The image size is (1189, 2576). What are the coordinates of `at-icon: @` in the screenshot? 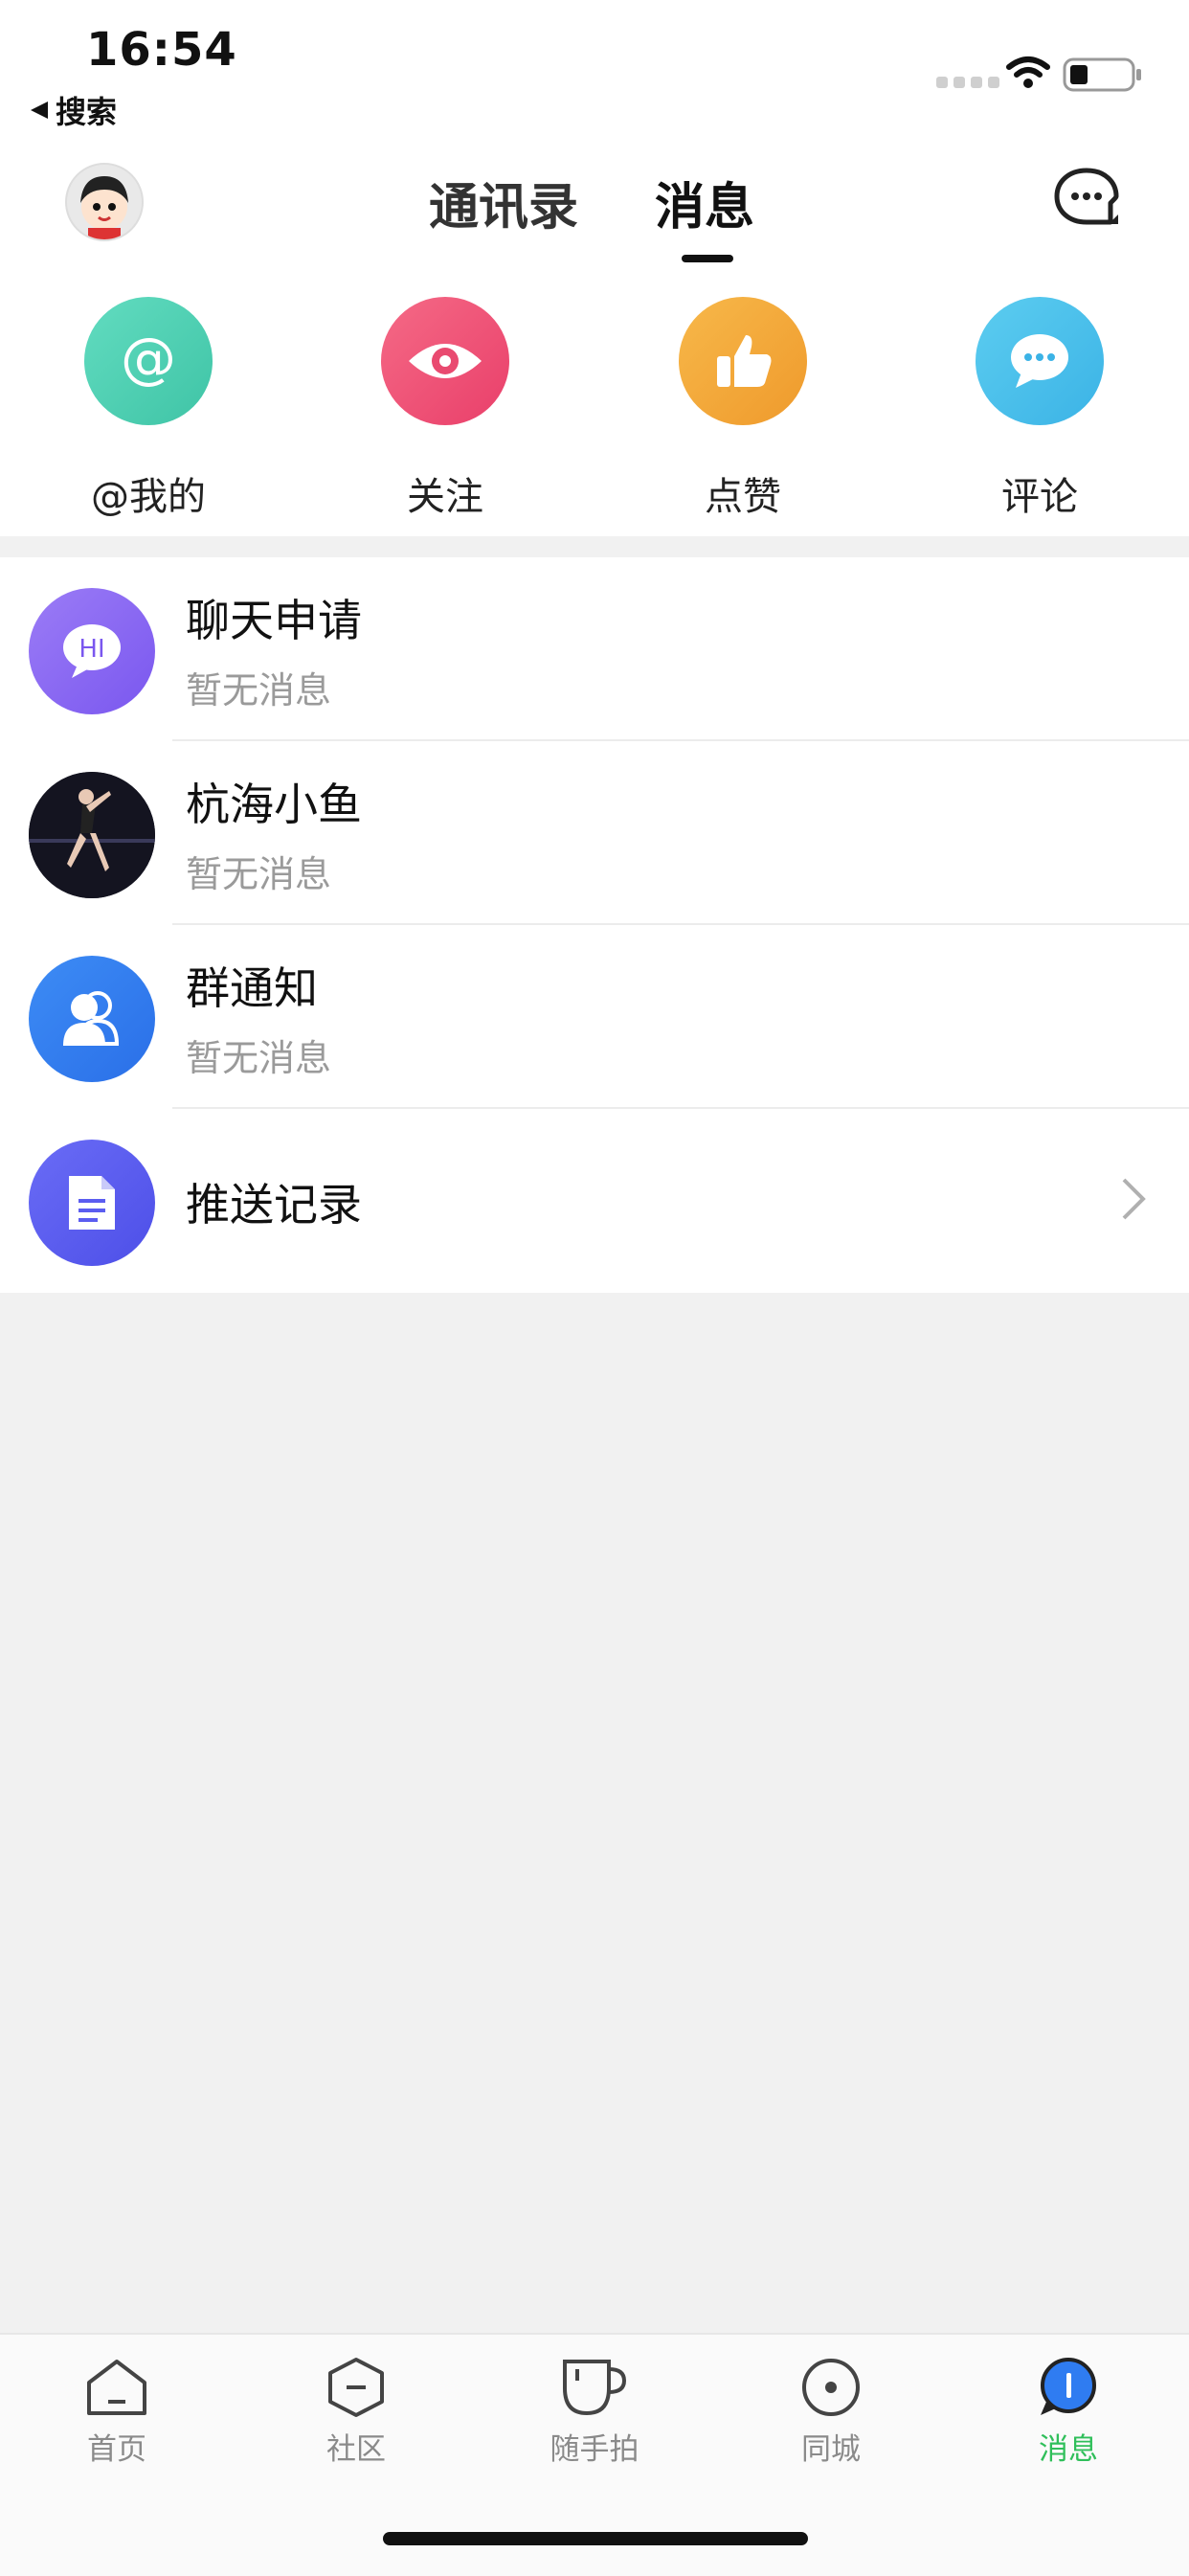 It's located at (148, 361).